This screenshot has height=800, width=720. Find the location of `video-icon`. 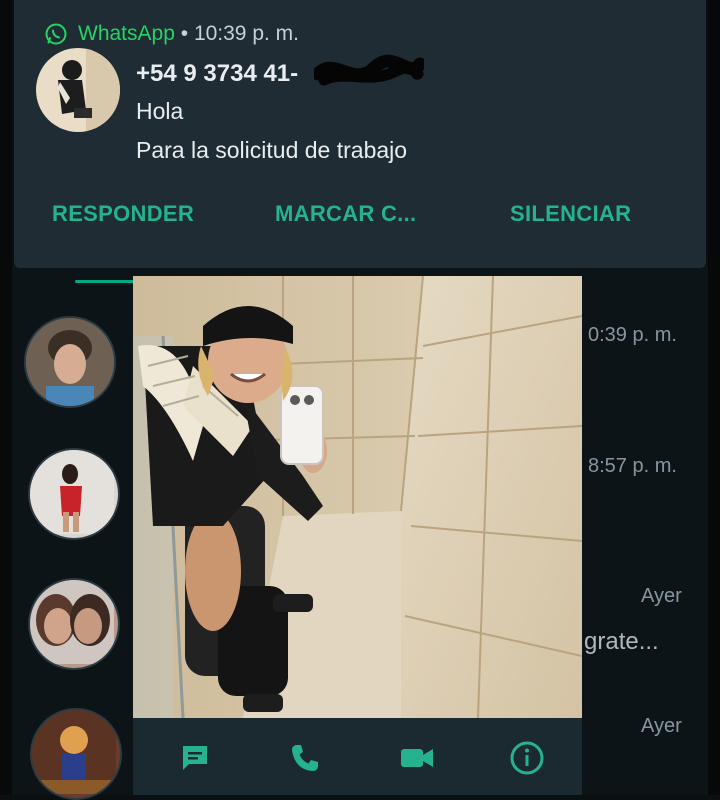

video-icon is located at coordinates (417, 758).